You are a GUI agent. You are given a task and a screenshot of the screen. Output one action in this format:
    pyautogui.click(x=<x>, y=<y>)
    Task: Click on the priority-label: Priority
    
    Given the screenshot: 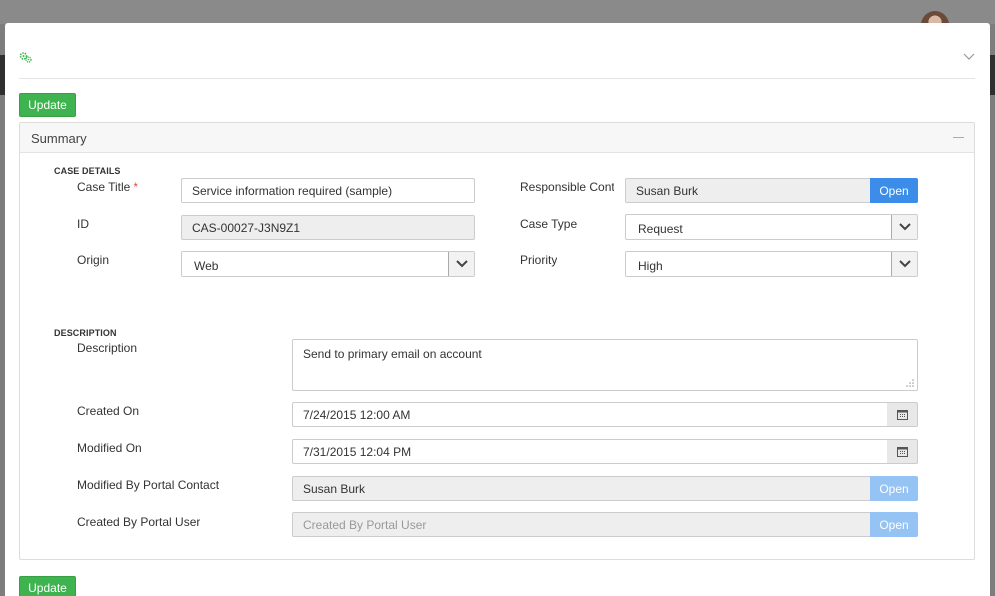 What is the action you would take?
    pyautogui.click(x=539, y=260)
    